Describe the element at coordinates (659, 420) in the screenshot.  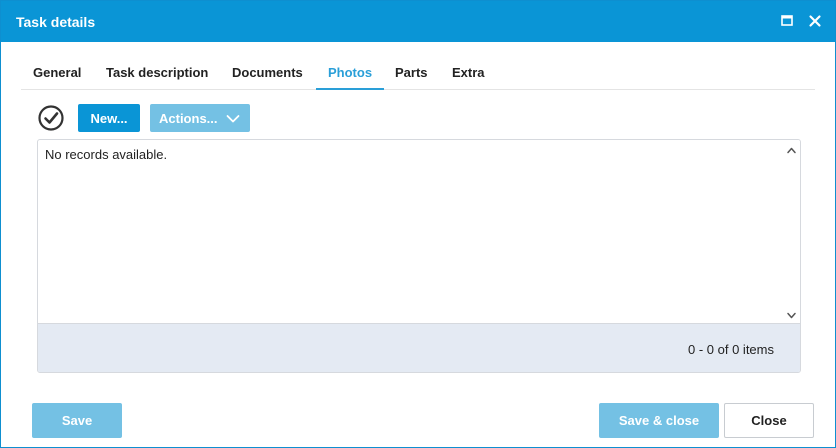
I see `save-and-close-button: Save & close` at that location.